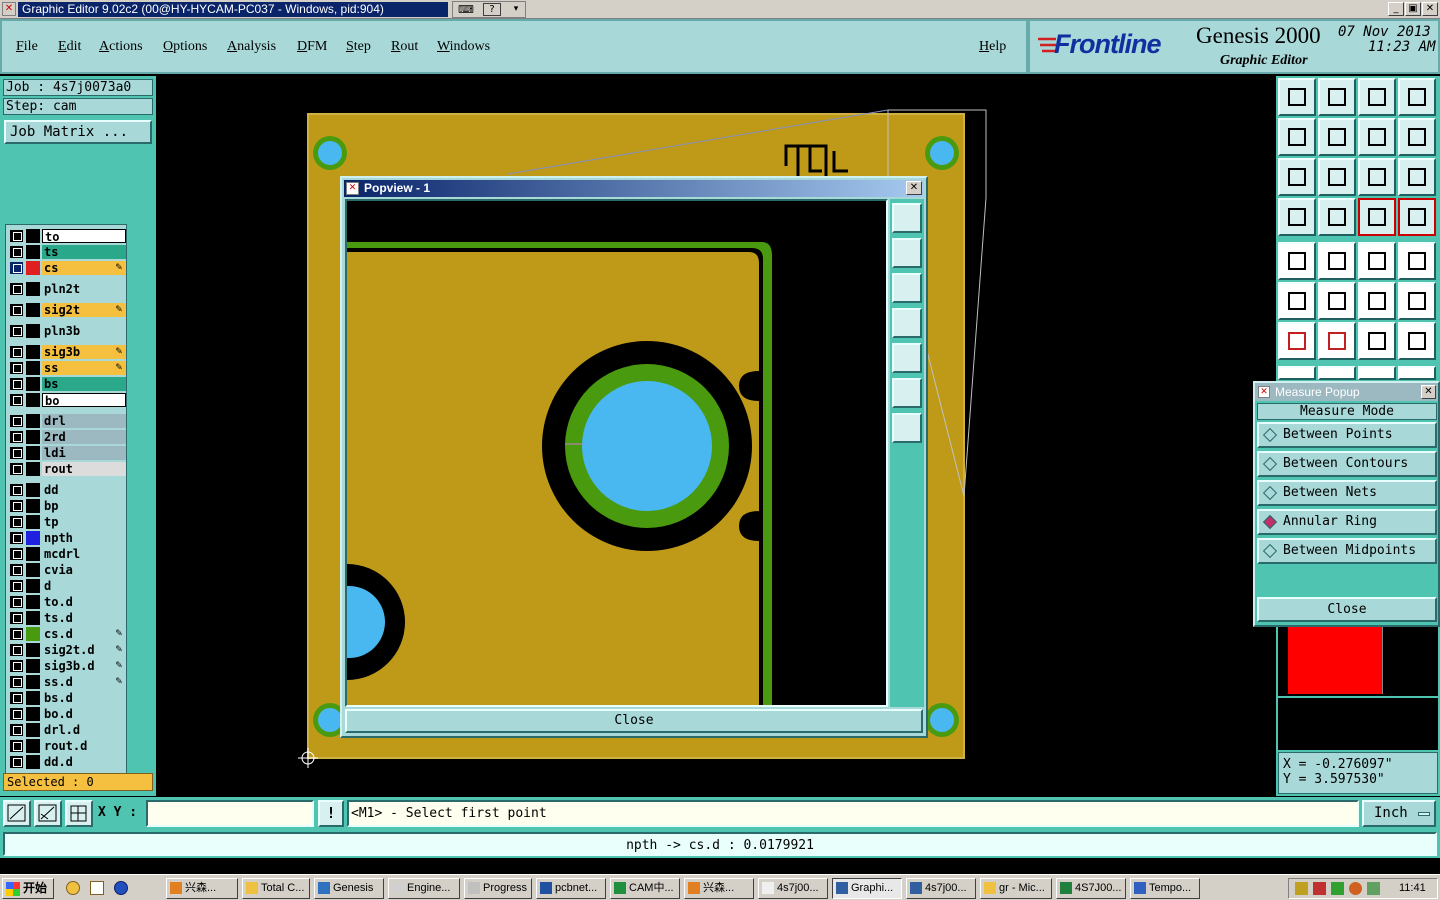 Image resolution: width=1440 pixels, height=900 pixels. What do you see at coordinates (1347, 435) in the screenshot?
I see `measure-option-between-points: Between Points` at bounding box center [1347, 435].